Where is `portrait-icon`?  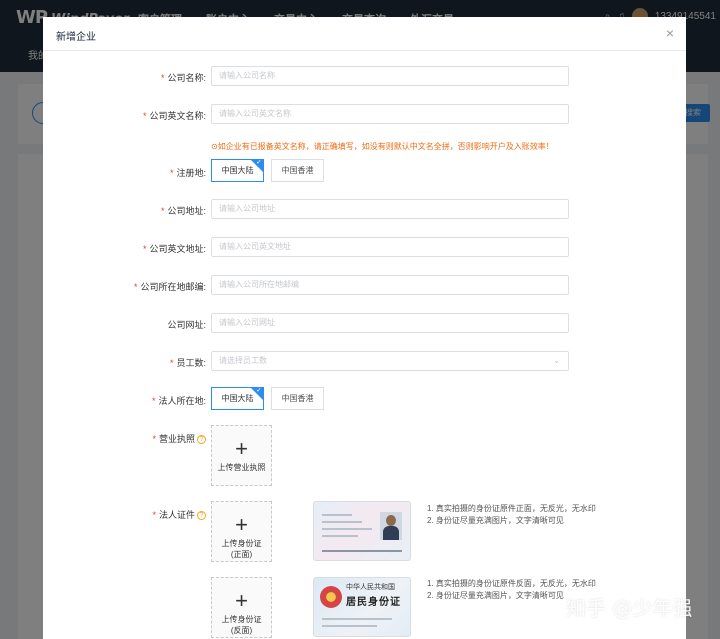
portrait-icon is located at coordinates (391, 526).